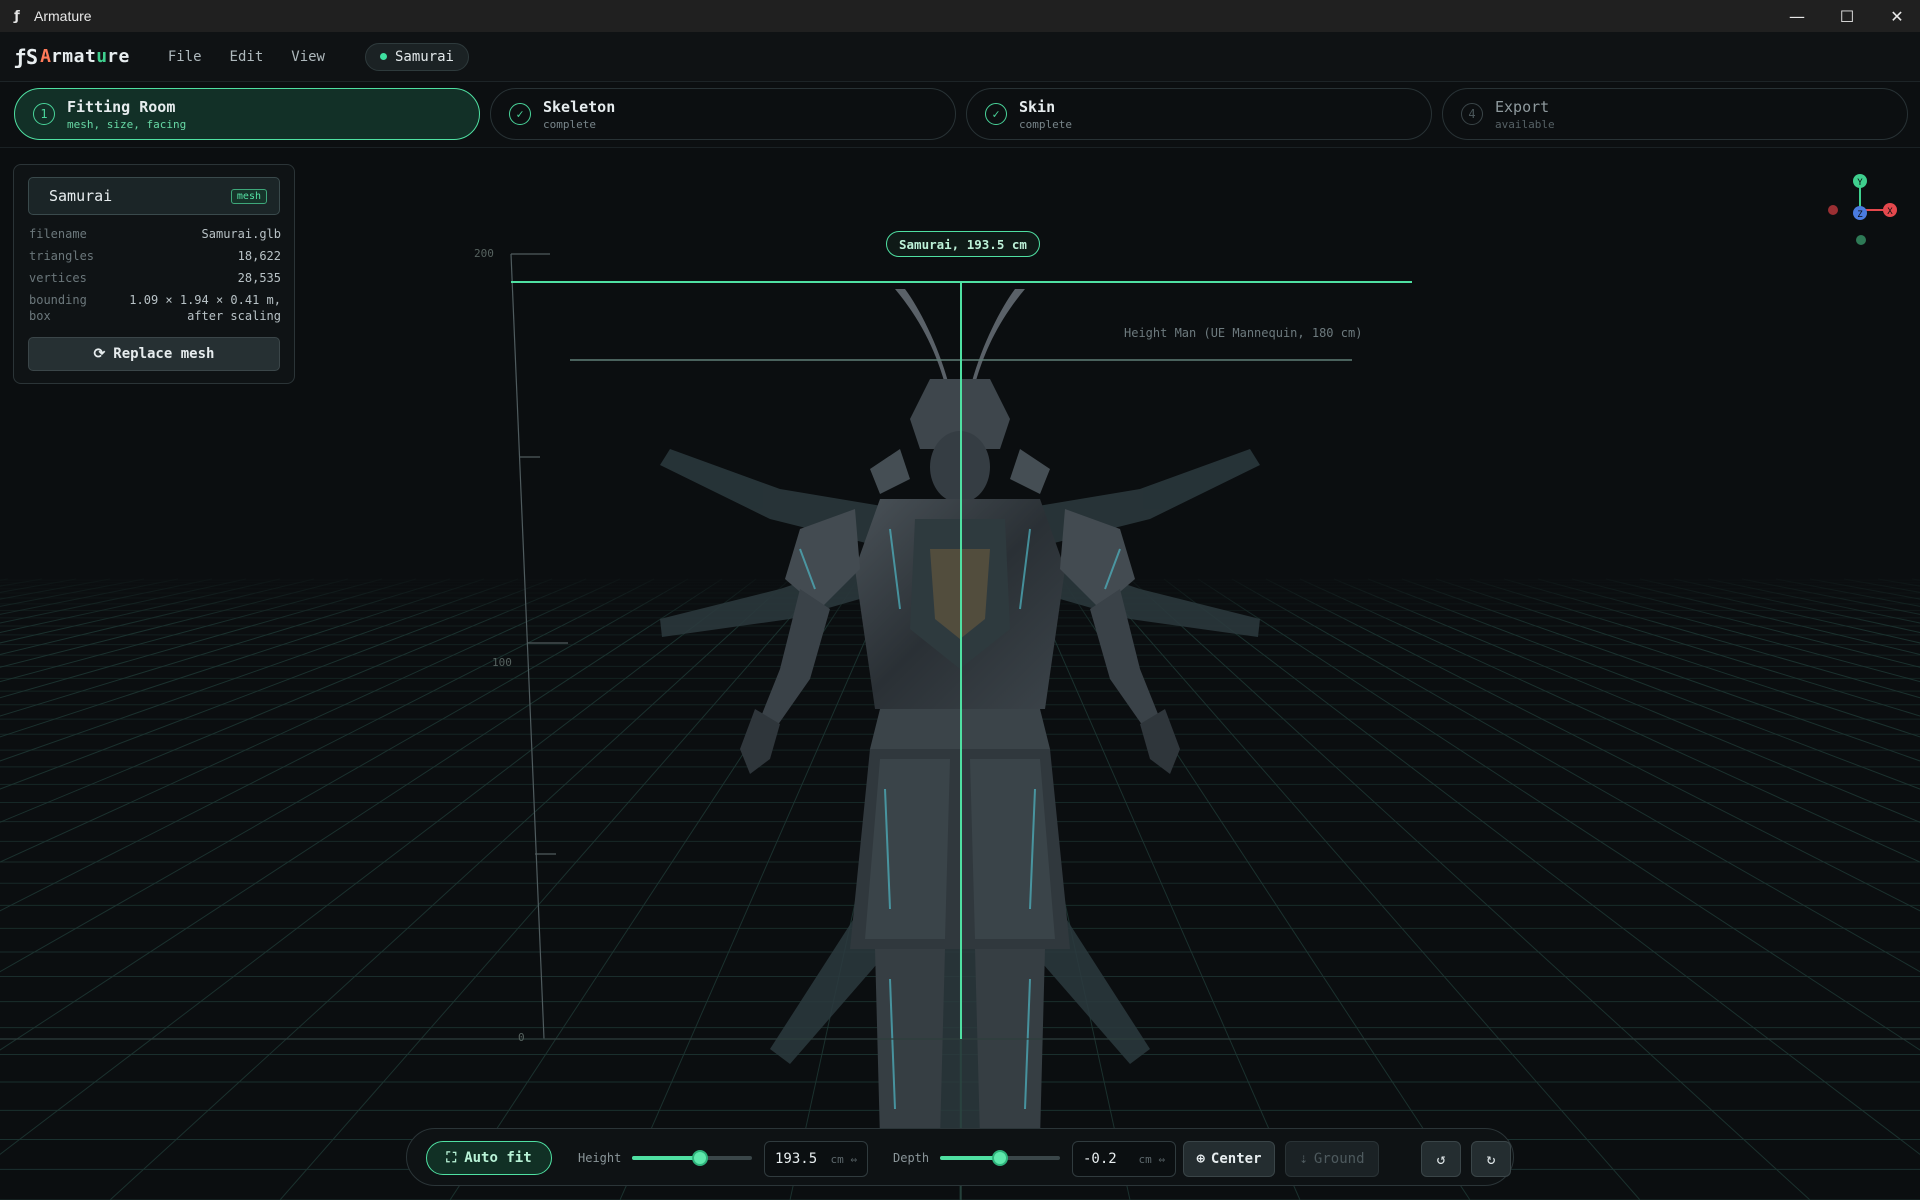  What do you see at coordinates (164, 354) in the screenshot?
I see `replace-mesh-label: Replace mesh` at bounding box center [164, 354].